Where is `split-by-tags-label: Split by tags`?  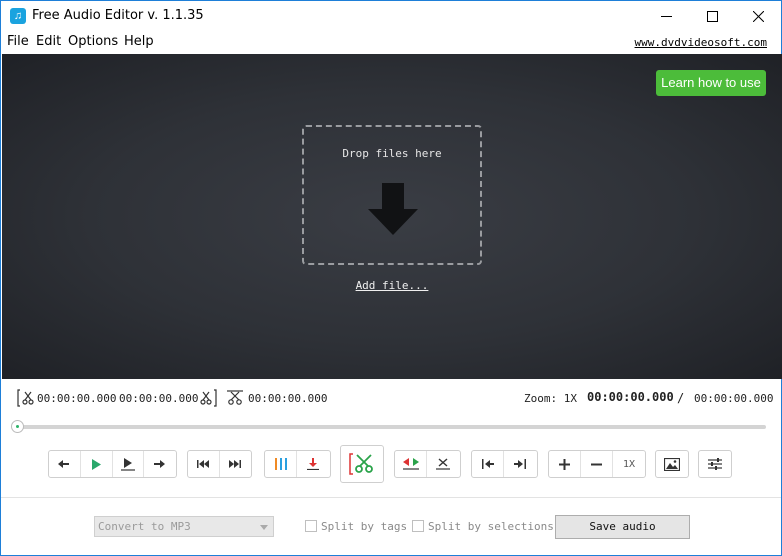
split-by-tags-label: Split by tags is located at coordinates (364, 526).